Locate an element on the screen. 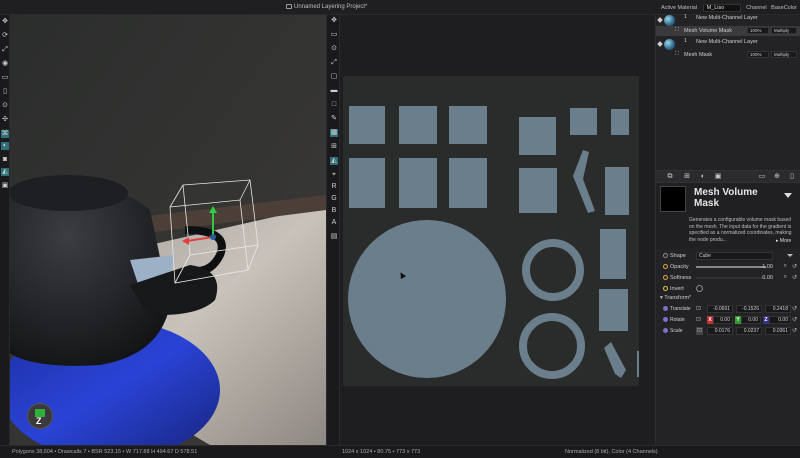 The image size is (800, 458). collapse-icon is located at coordinates (788, 195).